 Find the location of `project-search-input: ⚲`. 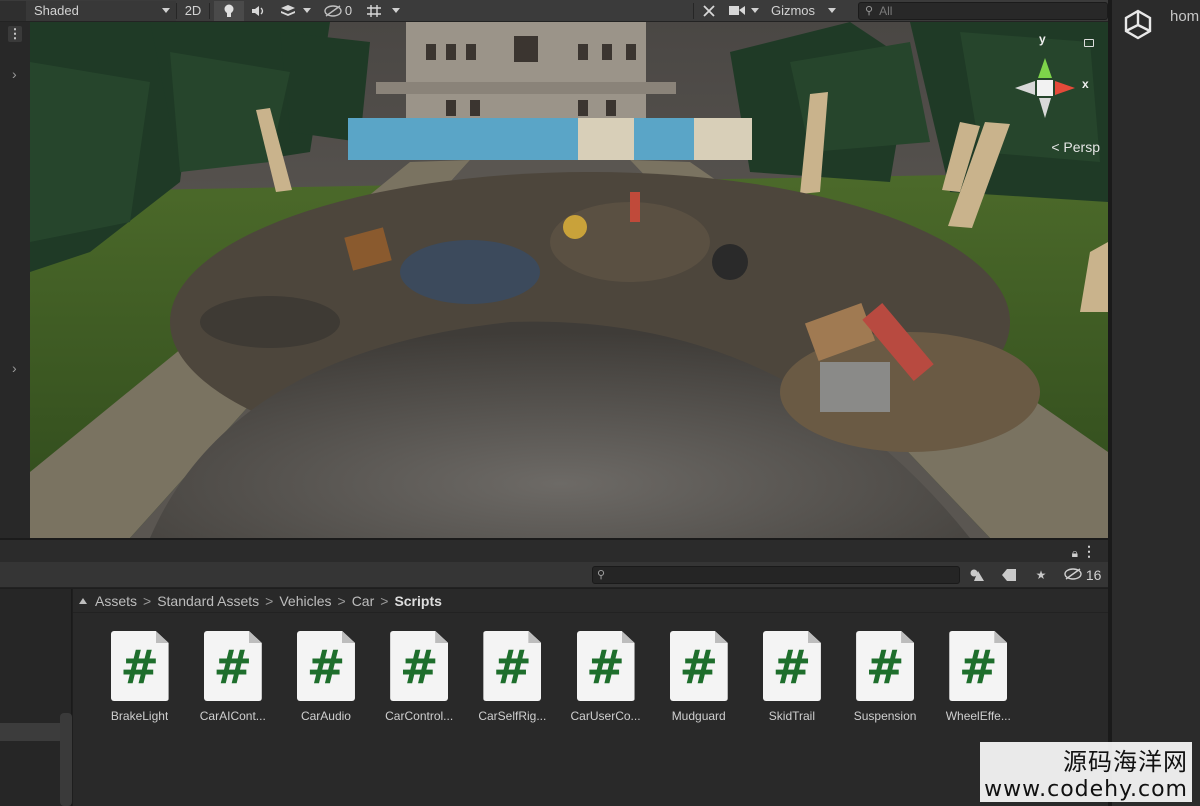

project-search-input: ⚲ is located at coordinates (776, 575).